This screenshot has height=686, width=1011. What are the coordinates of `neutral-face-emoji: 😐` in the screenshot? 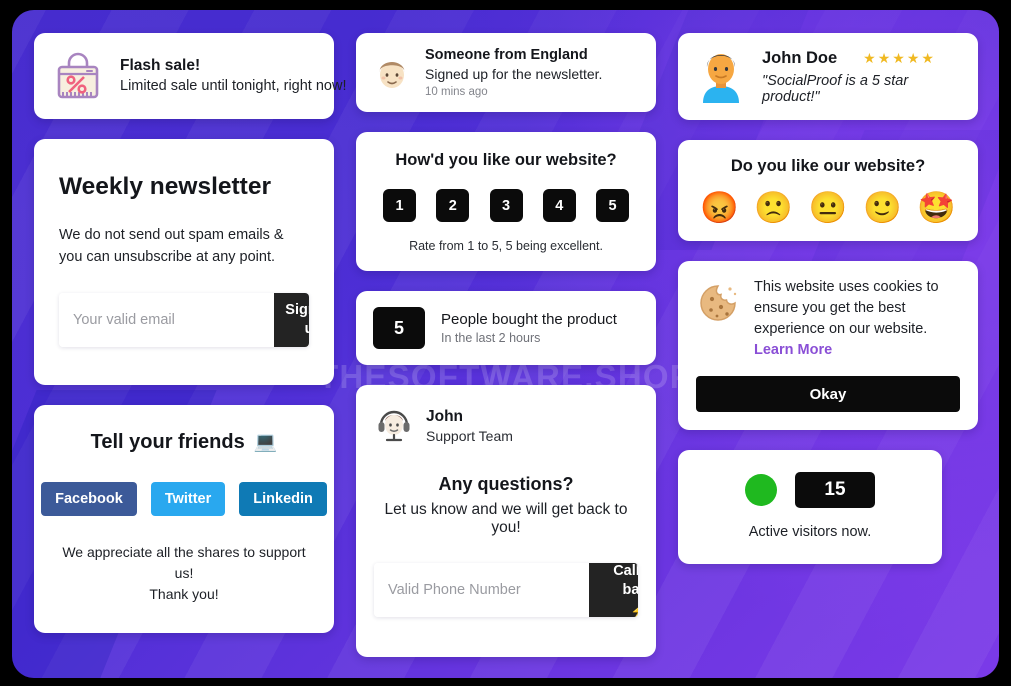 It's located at (828, 207).